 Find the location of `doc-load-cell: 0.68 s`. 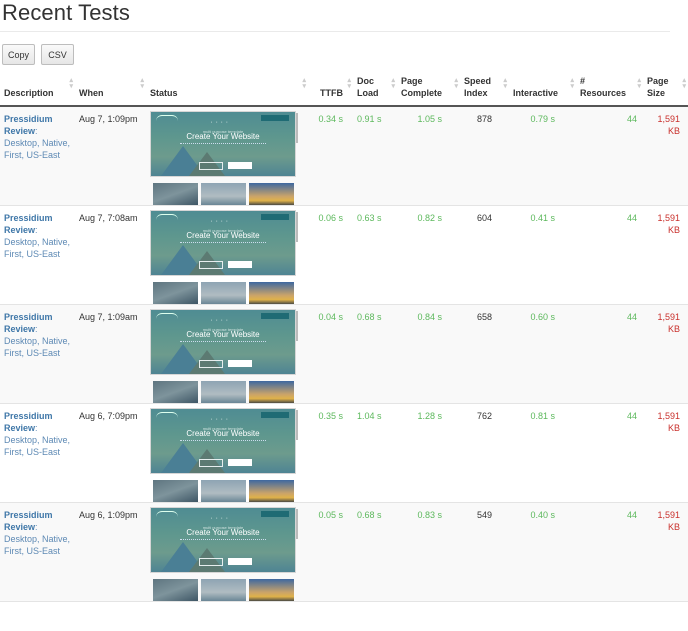

doc-load-cell: 0.68 s is located at coordinates (375, 552).